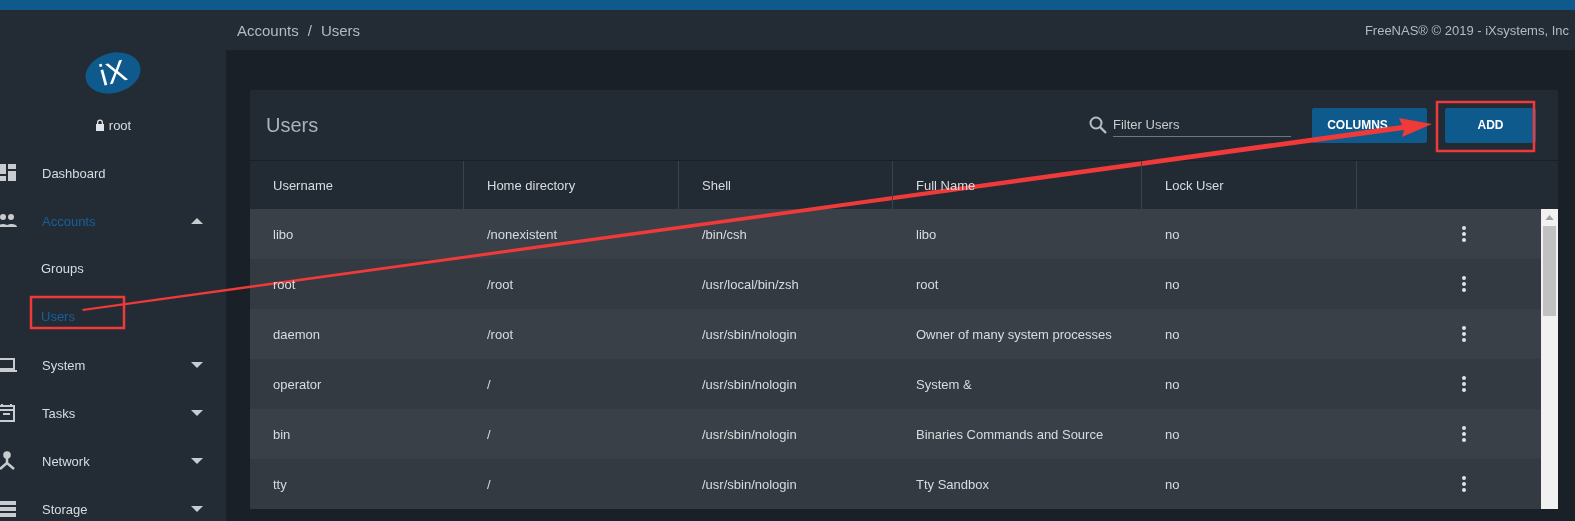  I want to click on nav-item: Network, so click(113, 461).